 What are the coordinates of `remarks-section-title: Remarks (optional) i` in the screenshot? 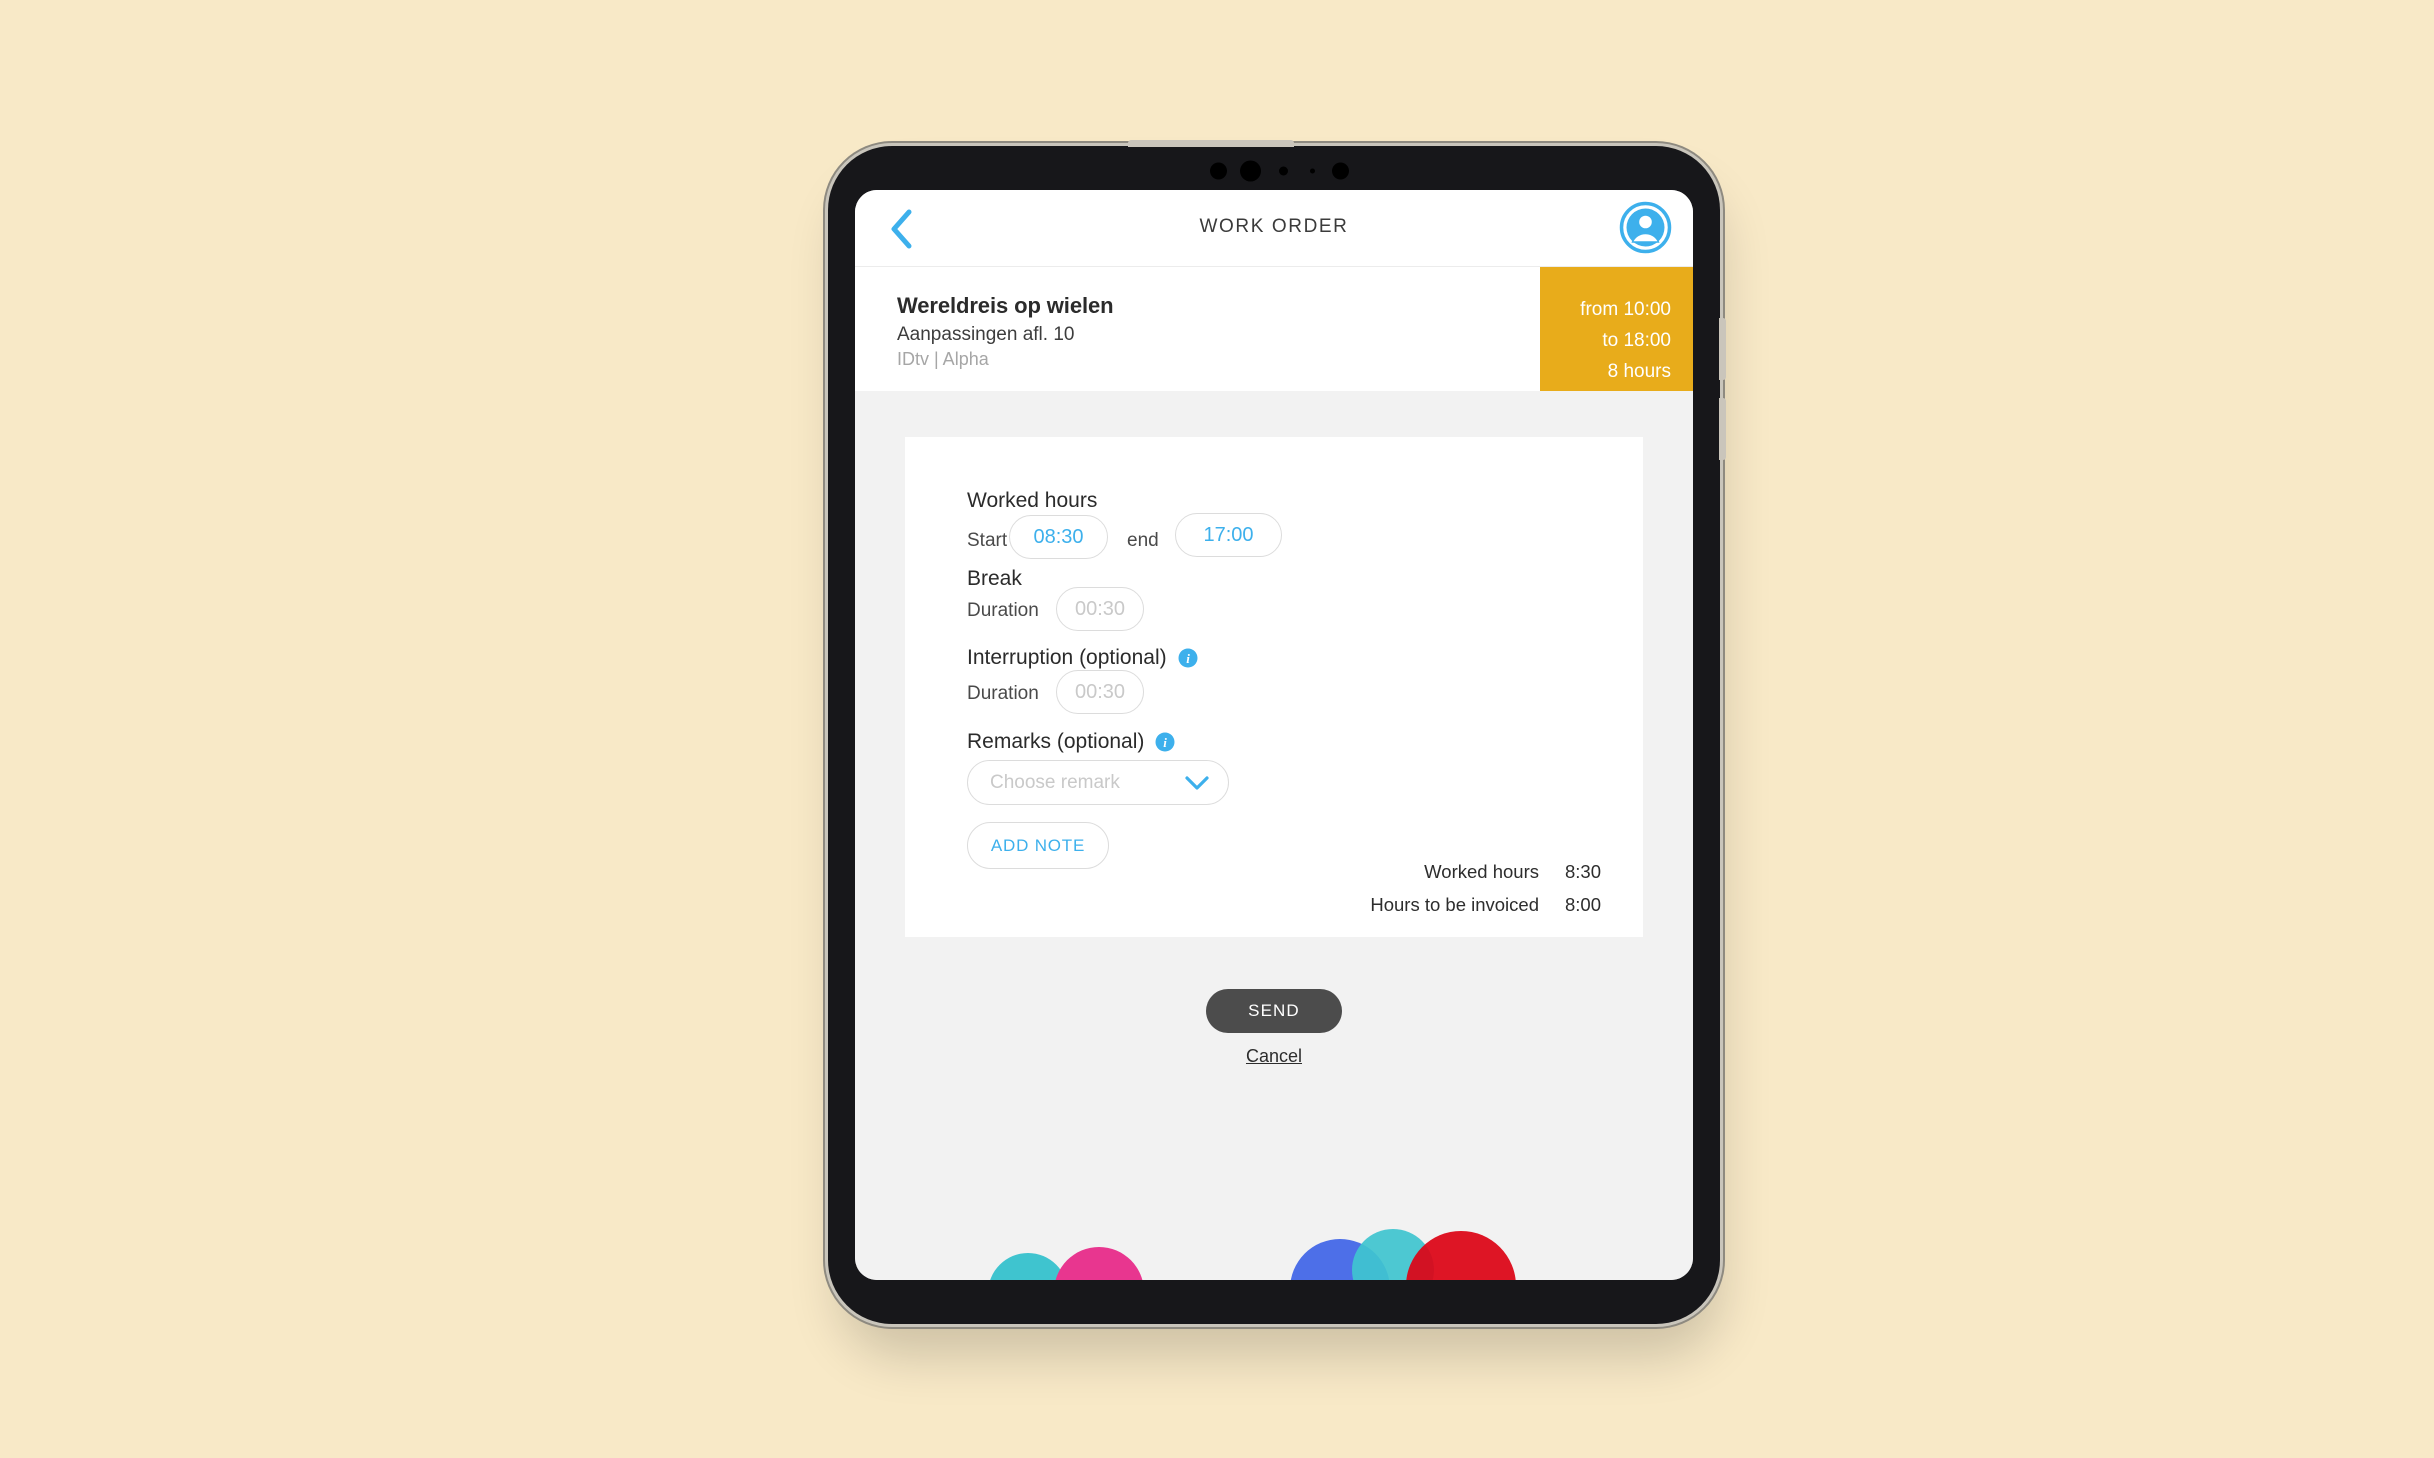 It's located at (1071, 742).